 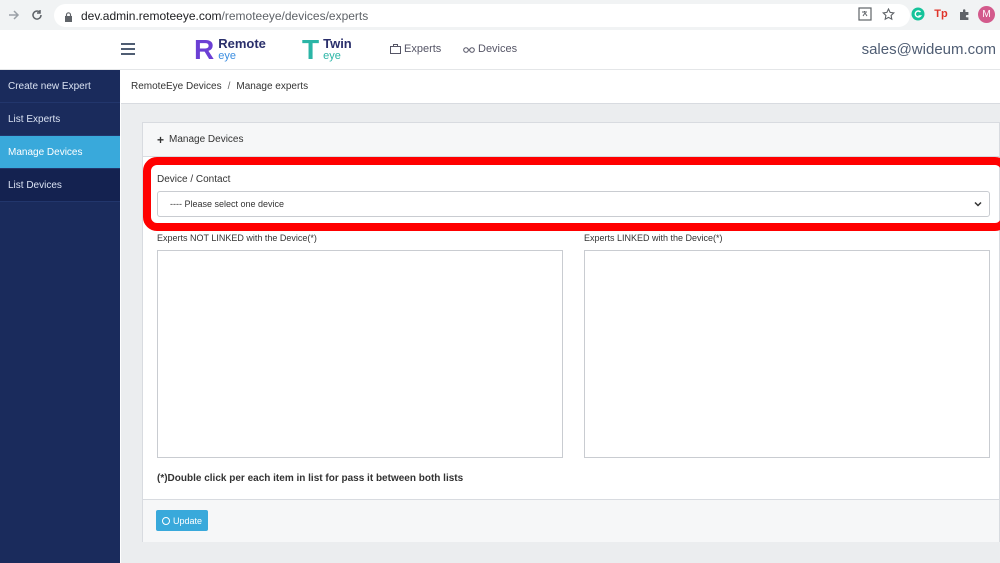 What do you see at coordinates (929, 49) in the screenshot?
I see `account-email: sales@wideum.com` at bounding box center [929, 49].